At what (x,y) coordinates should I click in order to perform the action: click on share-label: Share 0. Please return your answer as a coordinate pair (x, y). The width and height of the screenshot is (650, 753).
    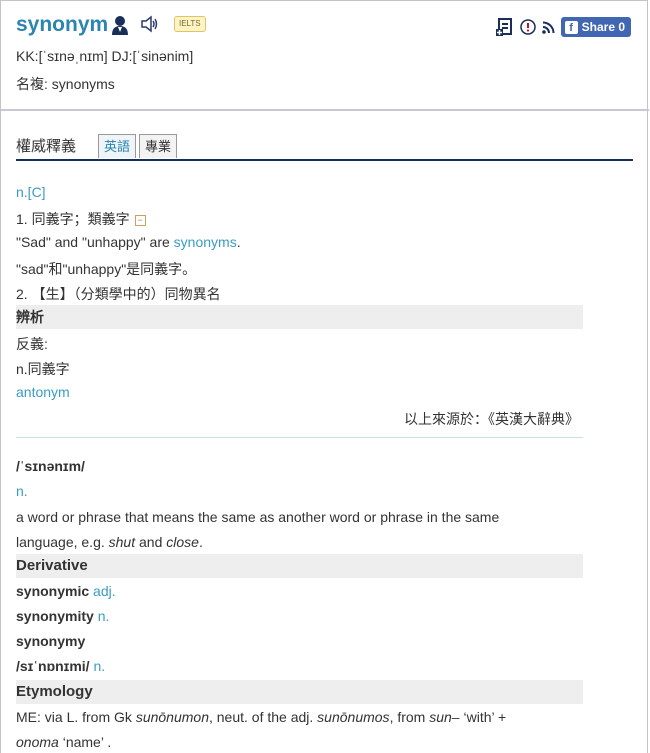
    Looking at the image, I should click on (603, 27).